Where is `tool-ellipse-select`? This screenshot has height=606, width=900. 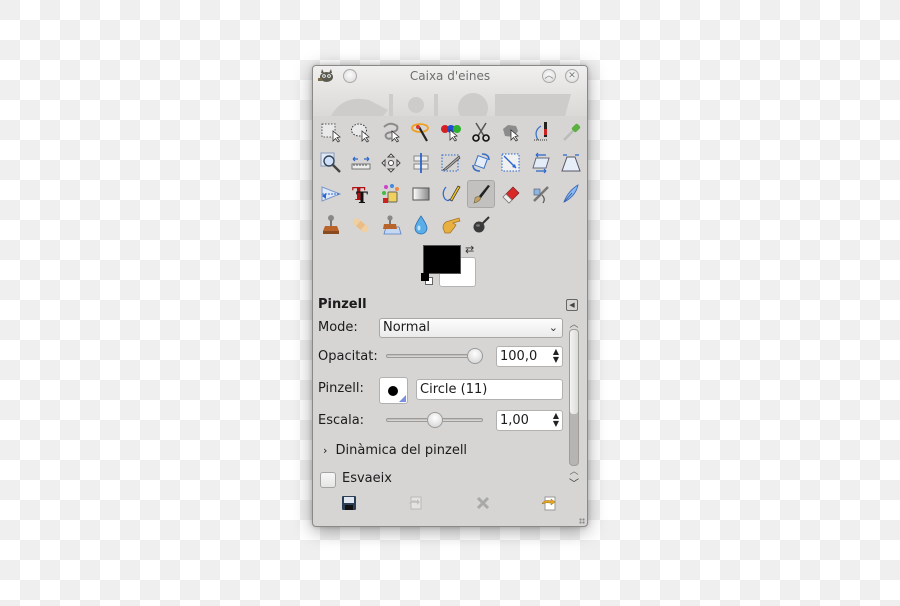
tool-ellipse-select is located at coordinates (361, 132).